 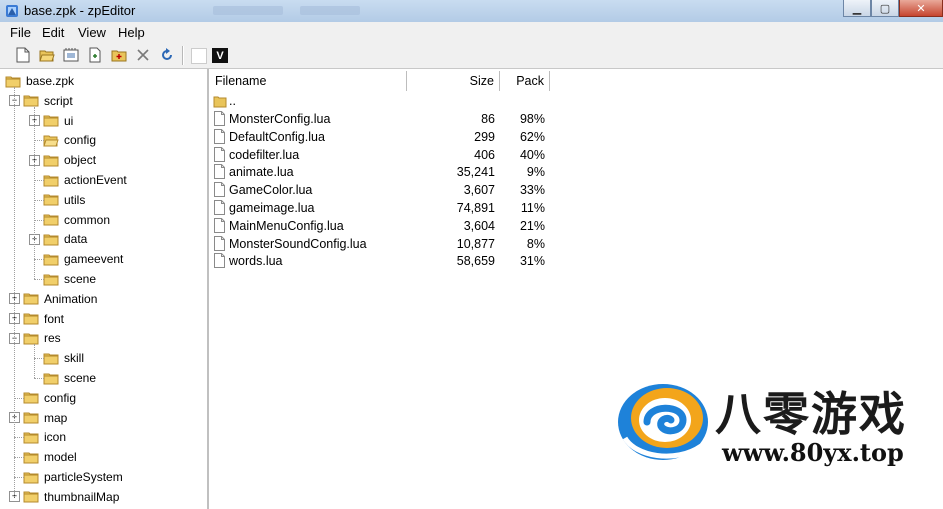 I want to click on tree-node: base.zpk, so click(x=39, y=81).